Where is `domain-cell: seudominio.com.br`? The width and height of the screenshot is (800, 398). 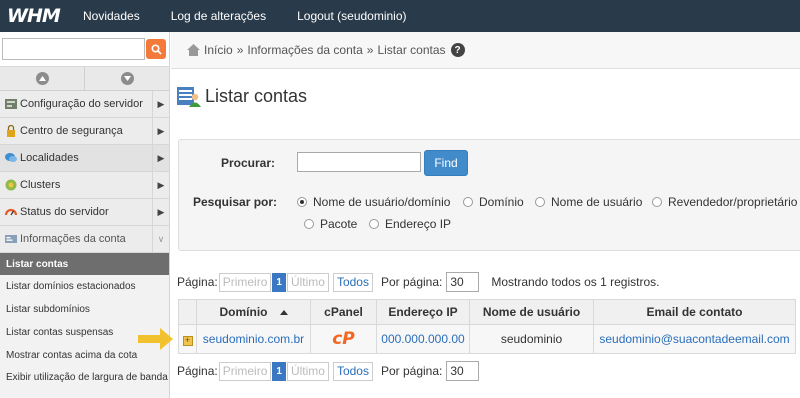 domain-cell: seudominio.com.br is located at coordinates (253, 339).